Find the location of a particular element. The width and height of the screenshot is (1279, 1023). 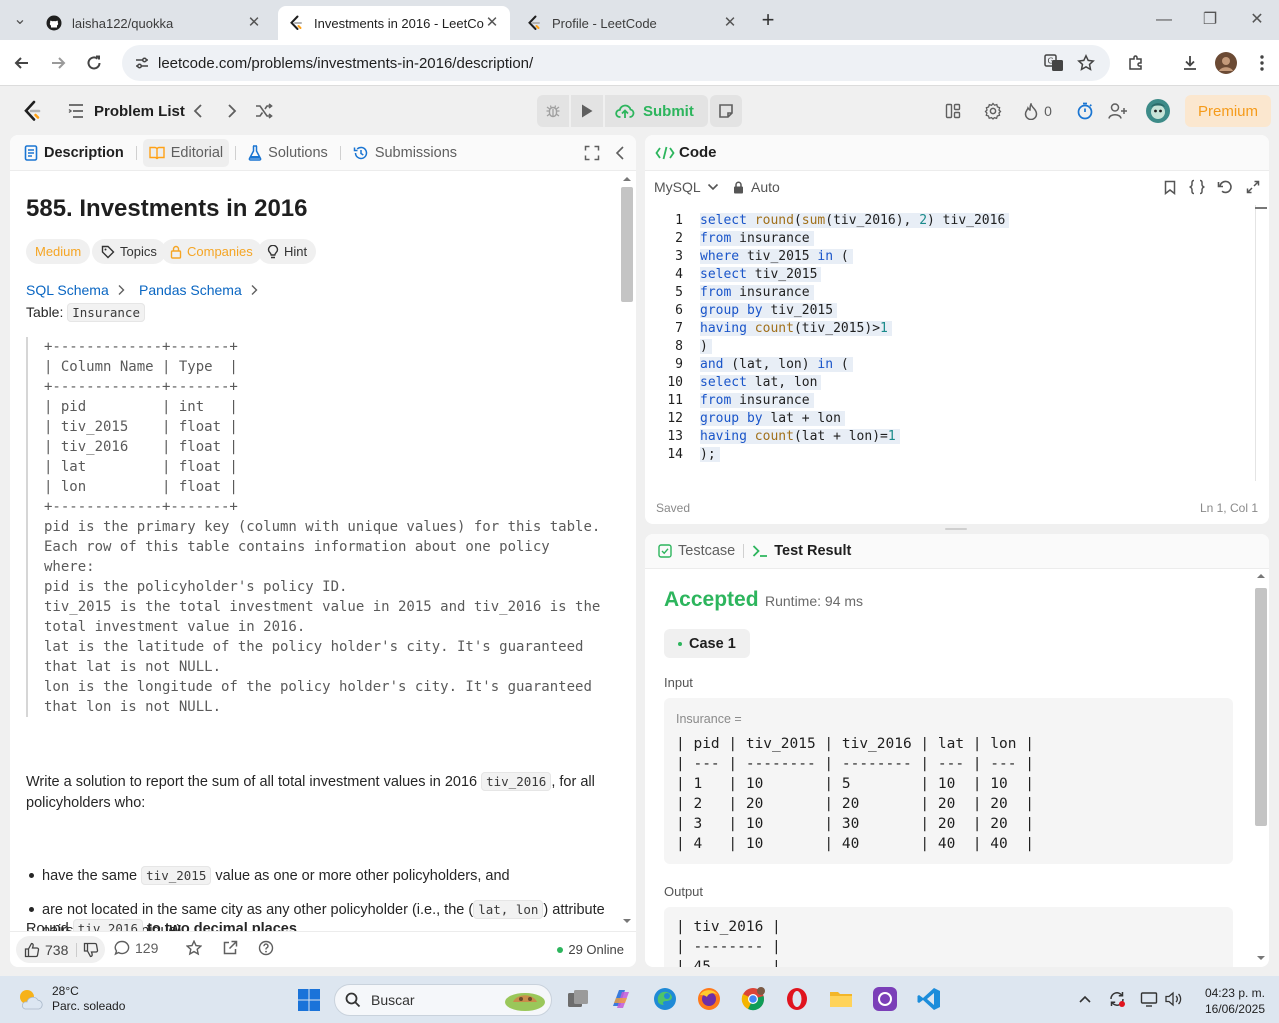

random-problem-button is located at coordinates (264, 111).